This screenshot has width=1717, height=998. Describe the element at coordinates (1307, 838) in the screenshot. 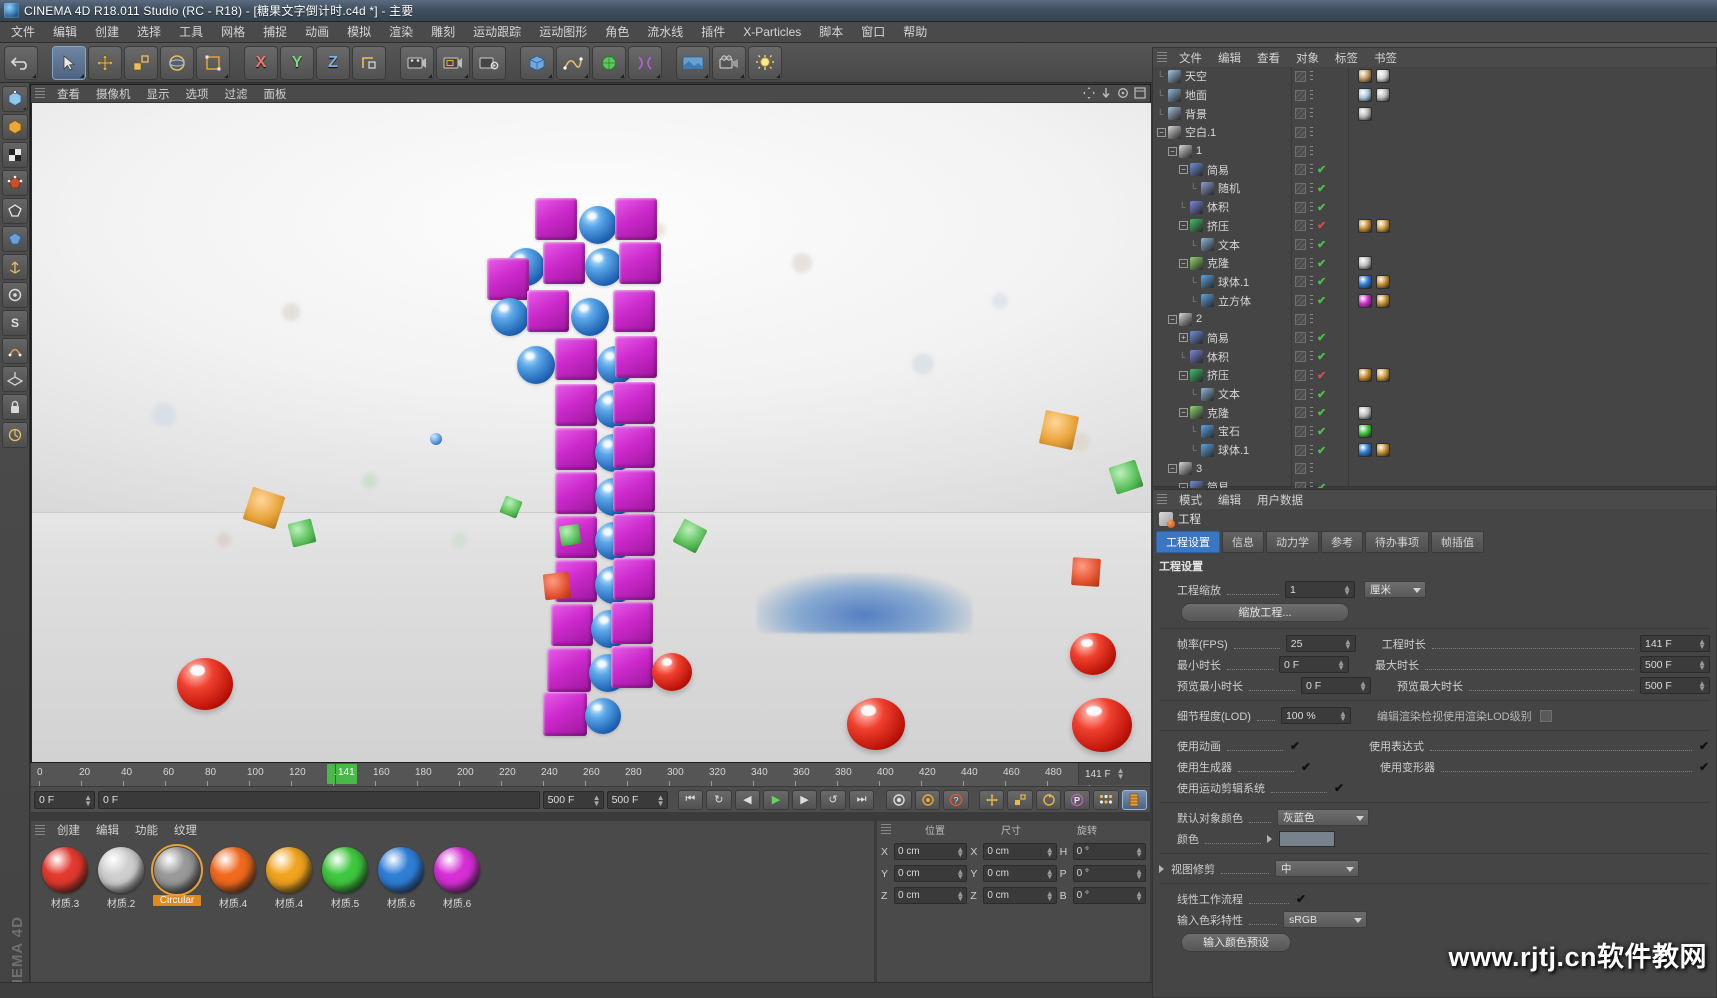

I see `color-swatch` at that location.